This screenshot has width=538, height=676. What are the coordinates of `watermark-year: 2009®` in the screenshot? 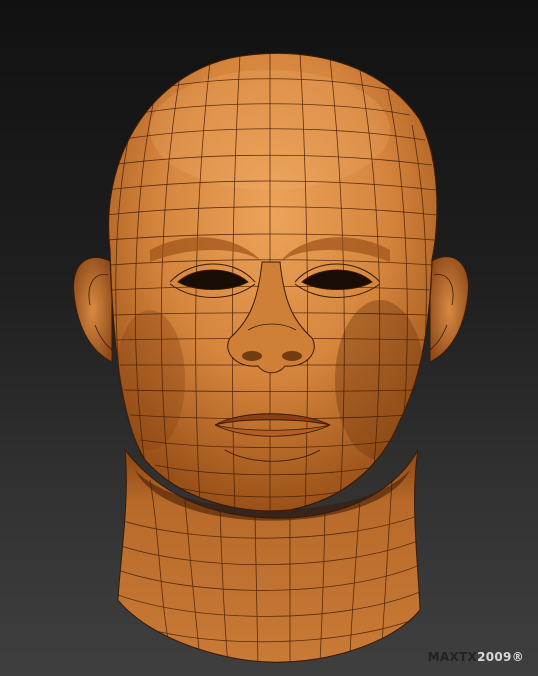 It's located at (500, 657).